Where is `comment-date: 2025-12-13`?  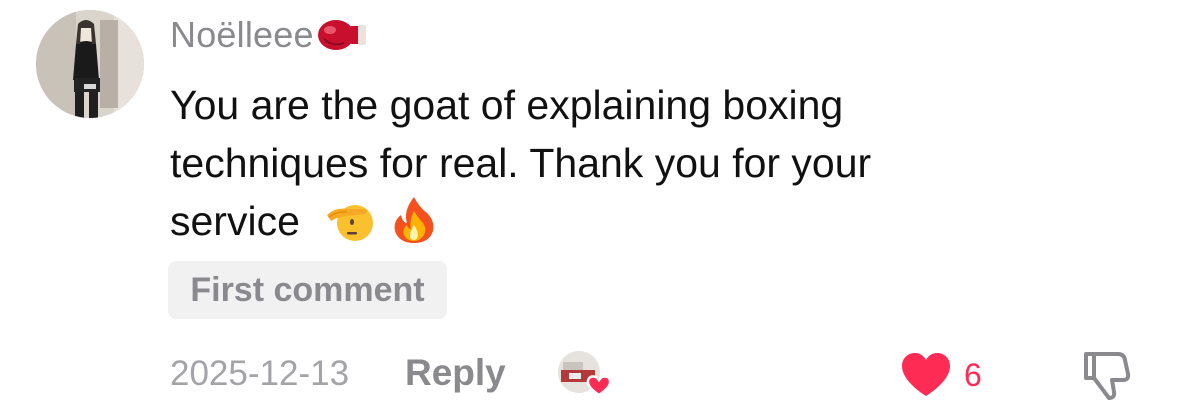 comment-date: 2025-12-13 is located at coordinates (260, 373).